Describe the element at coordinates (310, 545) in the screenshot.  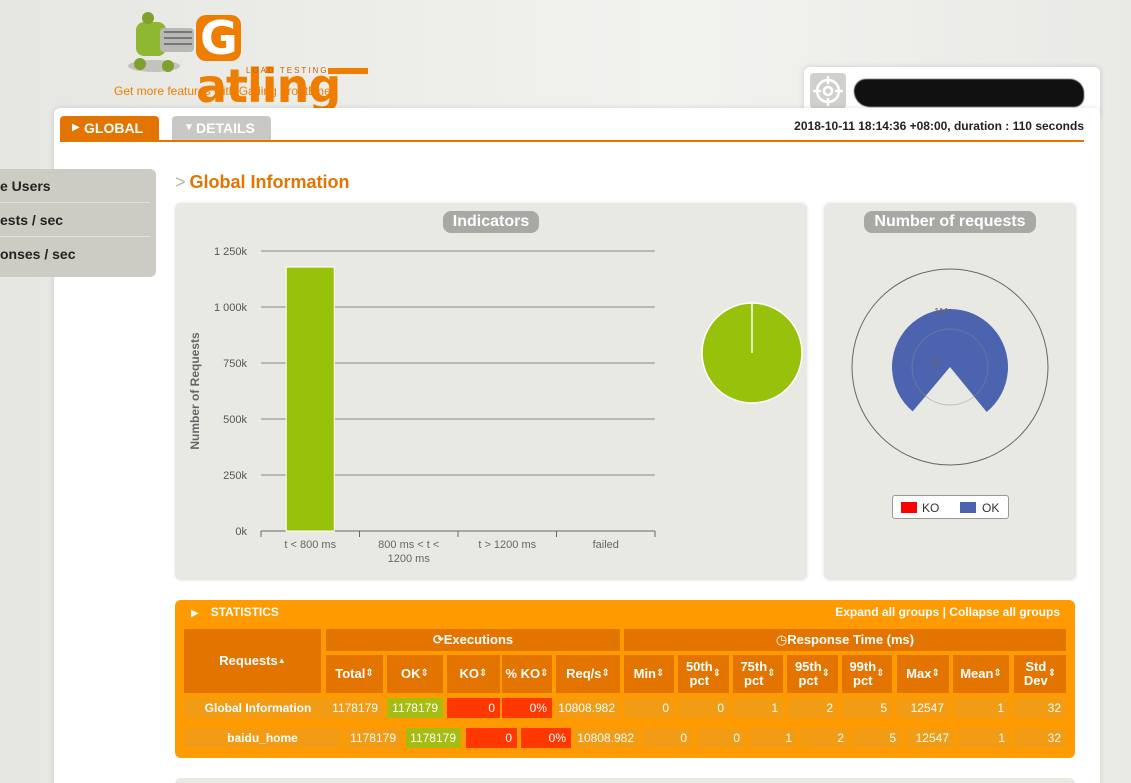
I see `x-tick-label: t < 800 ms` at that location.